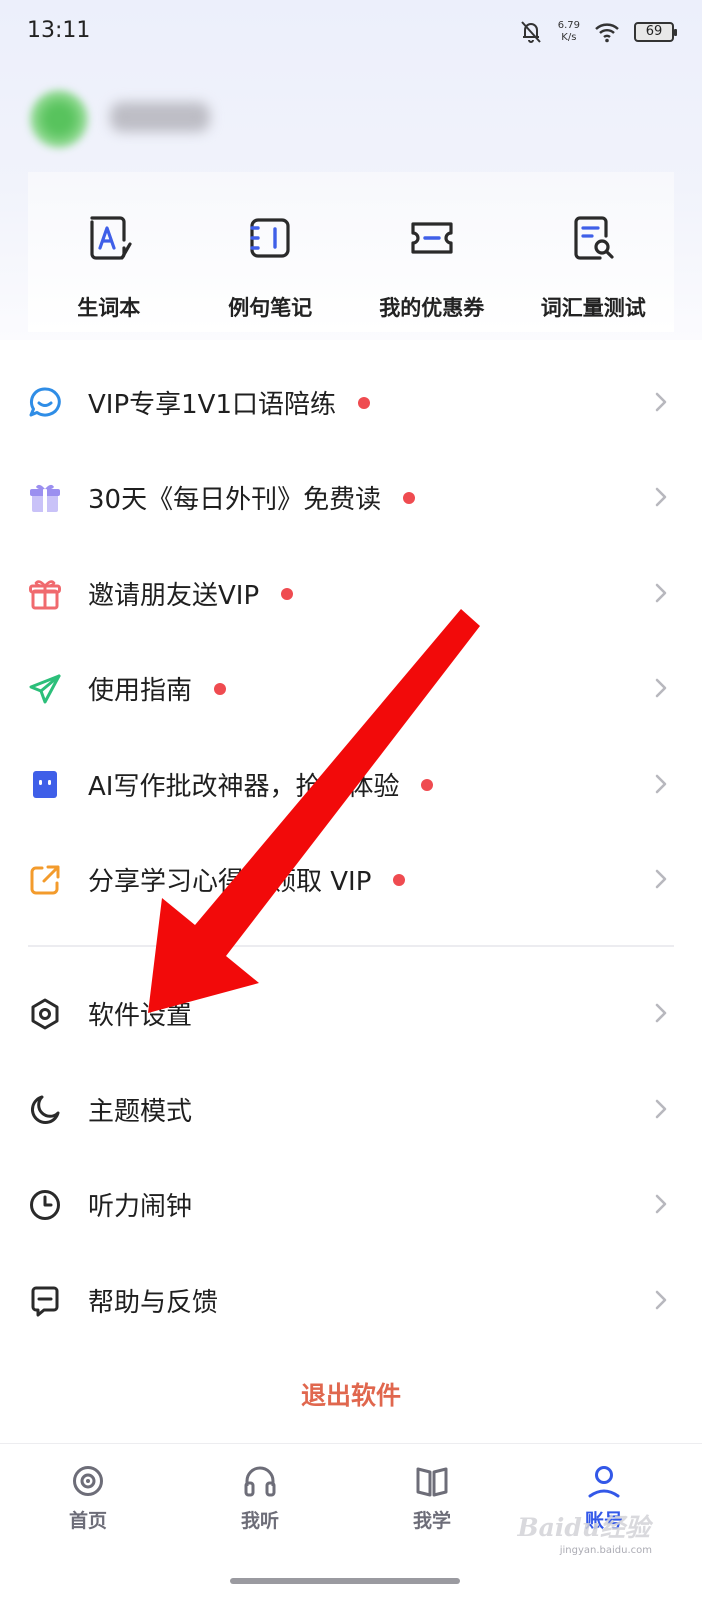  I want to click on nav-learn: 我学, so click(432, 1502).